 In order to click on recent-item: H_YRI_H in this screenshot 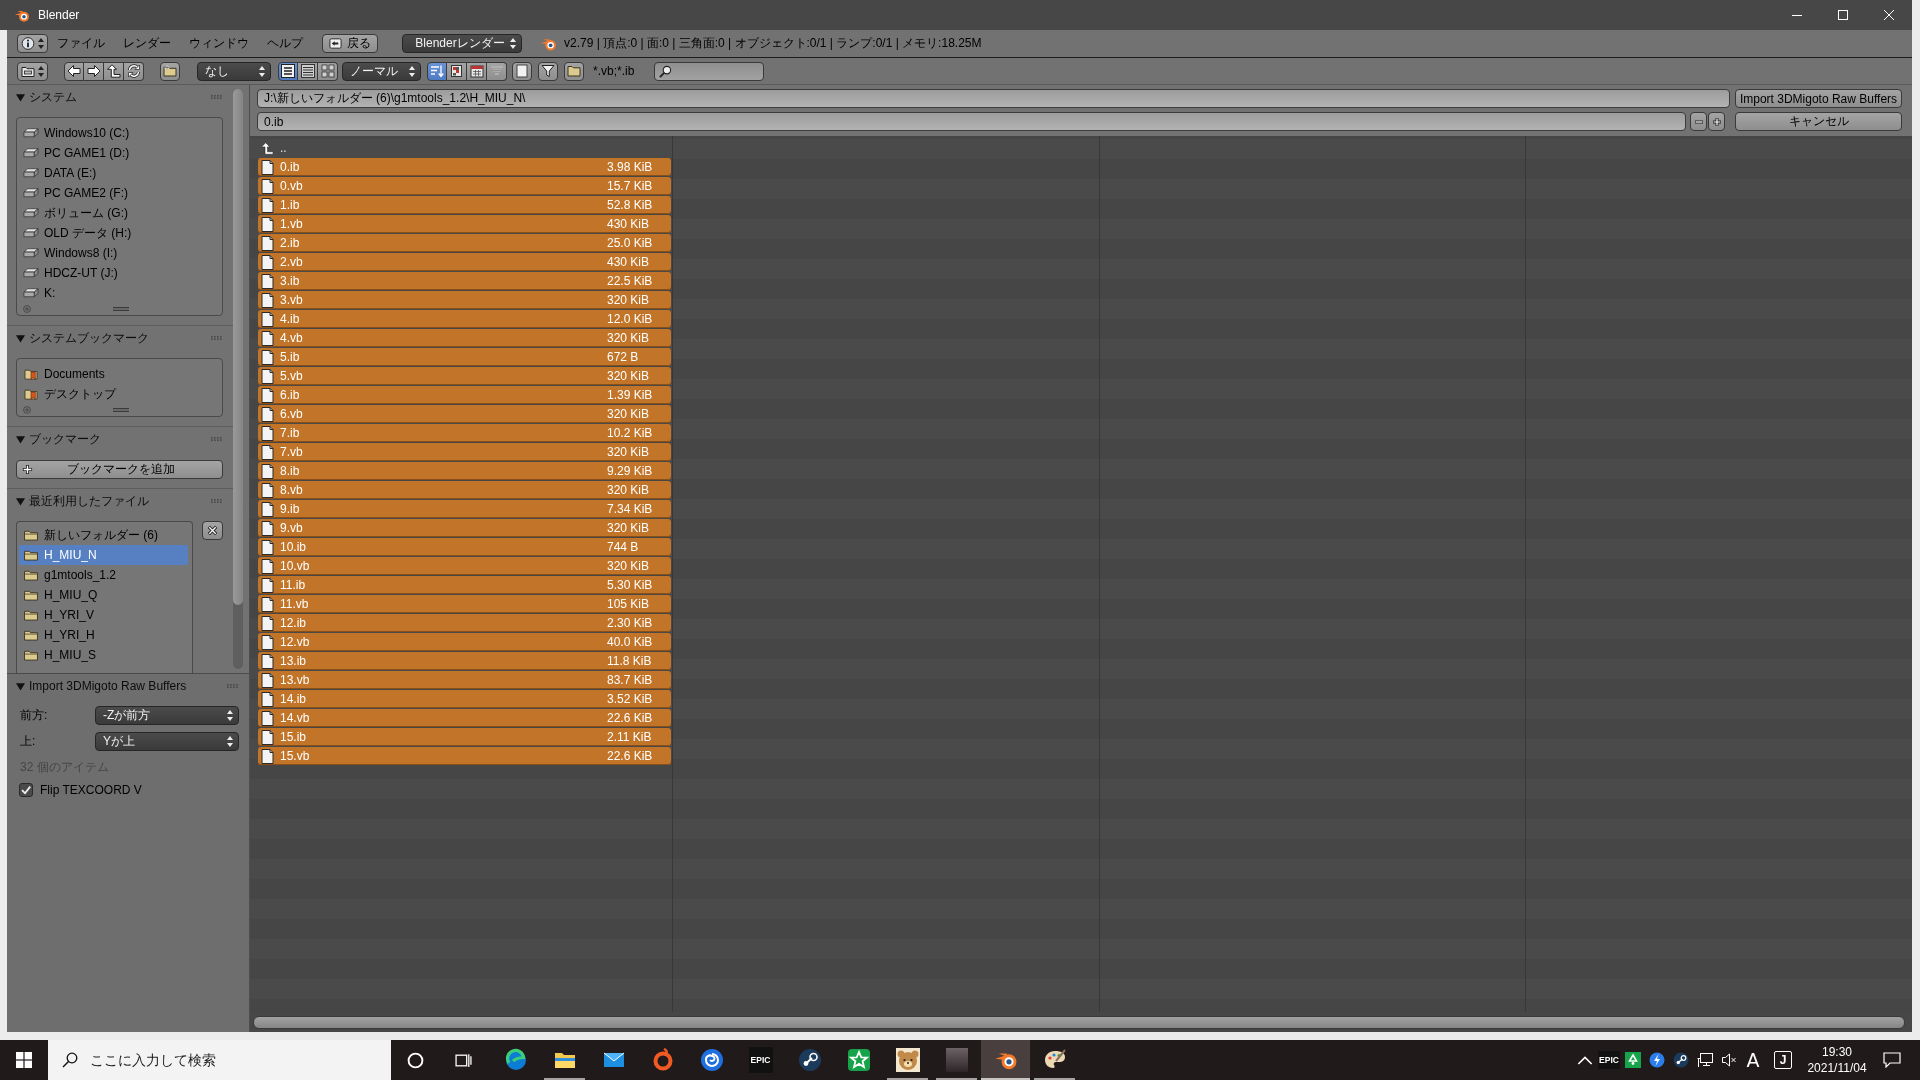, I will do `click(103, 635)`.